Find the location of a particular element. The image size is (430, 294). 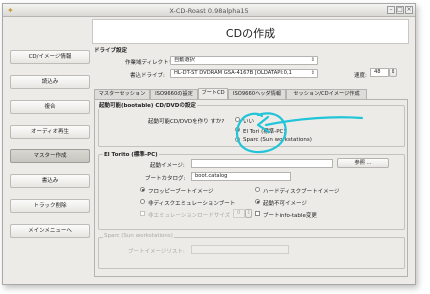

speed-stepper-icon: ⇕ is located at coordinates (393, 72).